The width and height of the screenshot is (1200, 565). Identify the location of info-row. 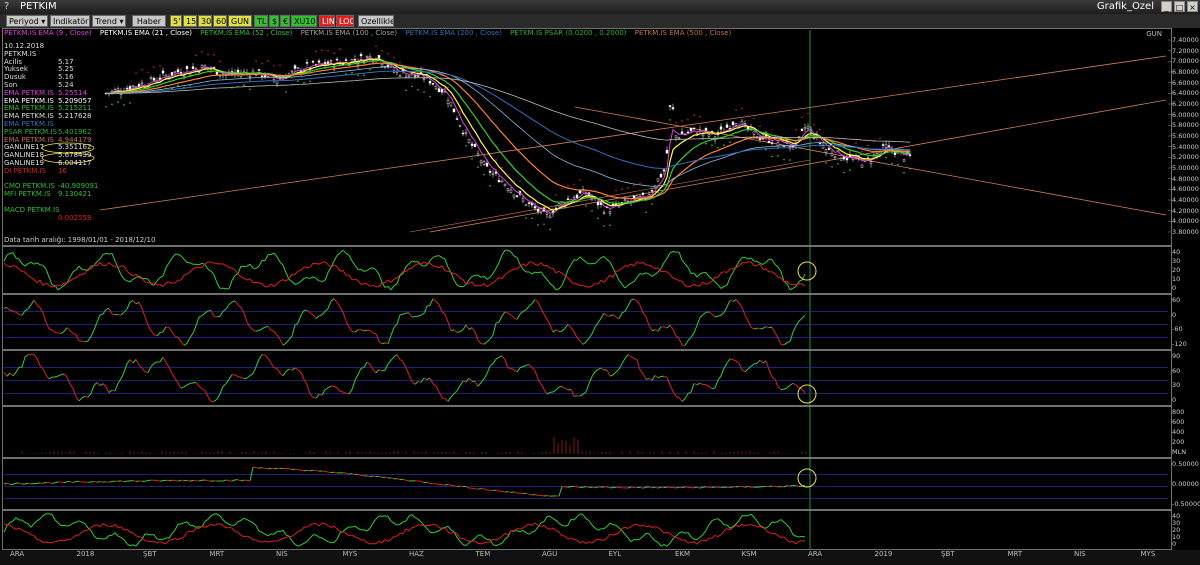
(53, 226).